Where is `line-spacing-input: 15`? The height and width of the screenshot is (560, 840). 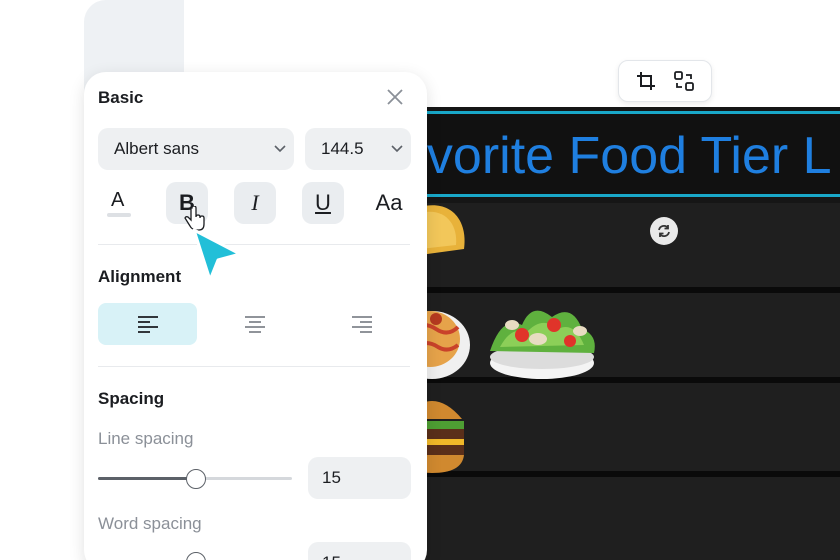 line-spacing-input: 15 is located at coordinates (359, 478).